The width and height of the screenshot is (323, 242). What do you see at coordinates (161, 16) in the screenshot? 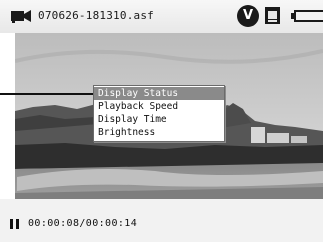
I see `title-bar: 070626-181310.asf V` at bounding box center [161, 16].